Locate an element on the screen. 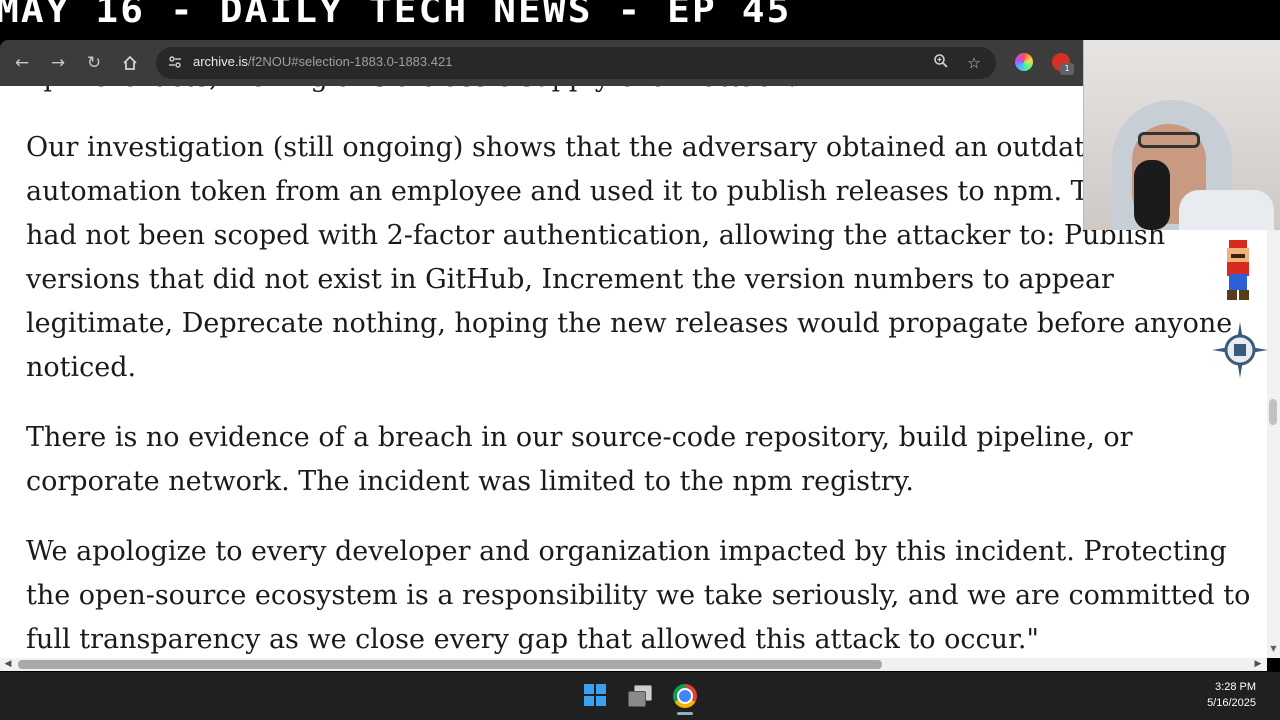  reload-icon: ↻ is located at coordinates (94, 63).